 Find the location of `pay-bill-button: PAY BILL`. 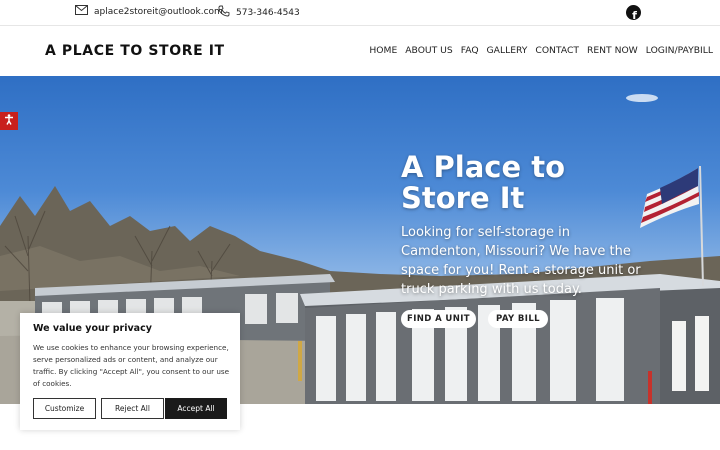

pay-bill-button: PAY BILL is located at coordinates (518, 319).